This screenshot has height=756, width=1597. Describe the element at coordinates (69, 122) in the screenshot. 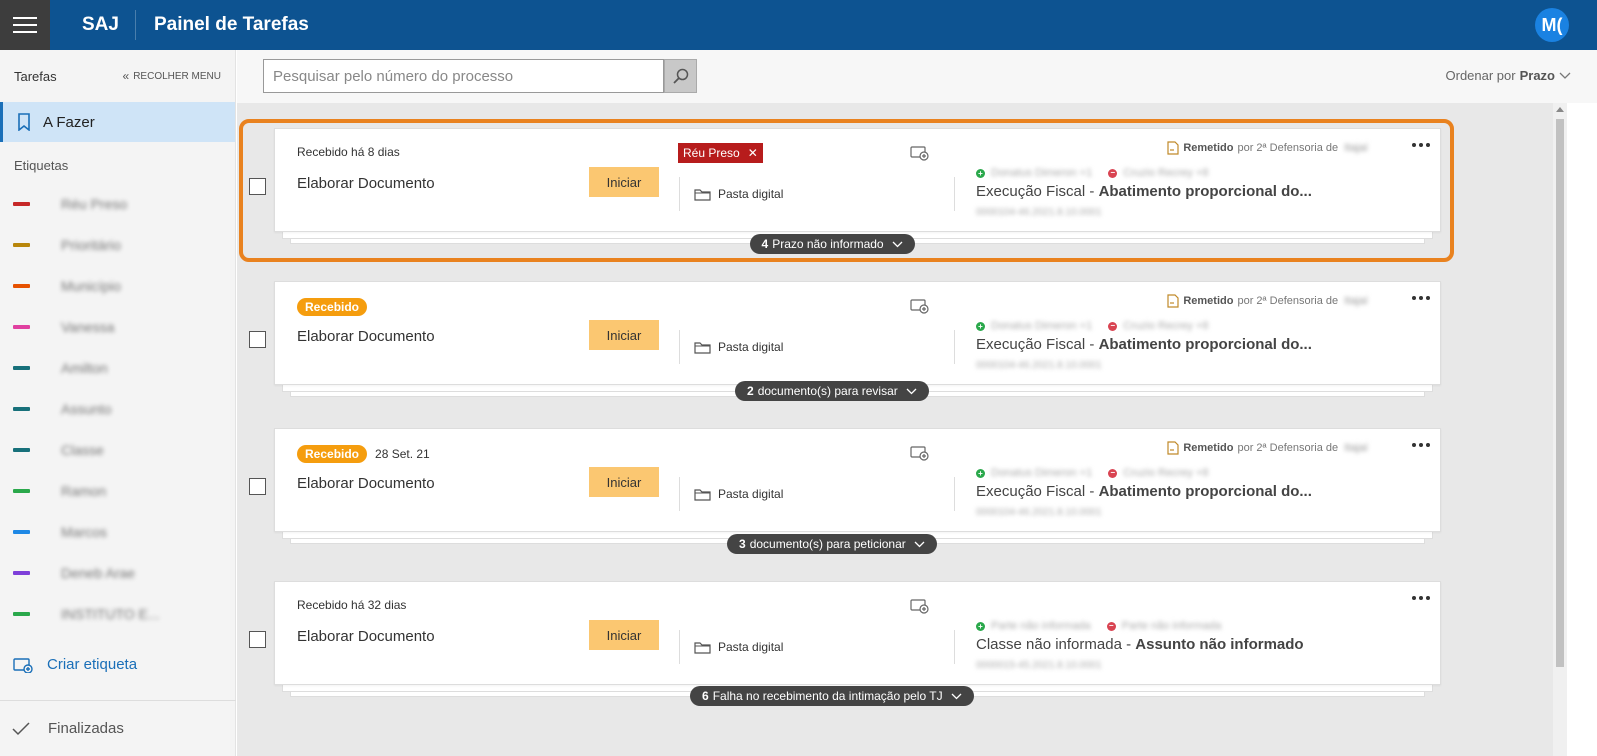

I see `sidebar-item-label: A Fazer` at that location.